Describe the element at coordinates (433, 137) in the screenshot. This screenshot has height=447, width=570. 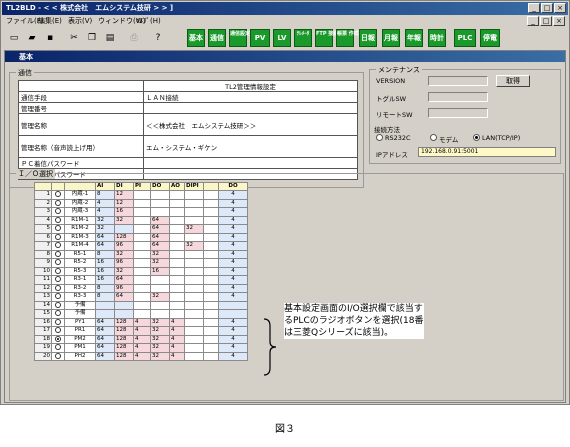
I see `modem-radio` at that location.